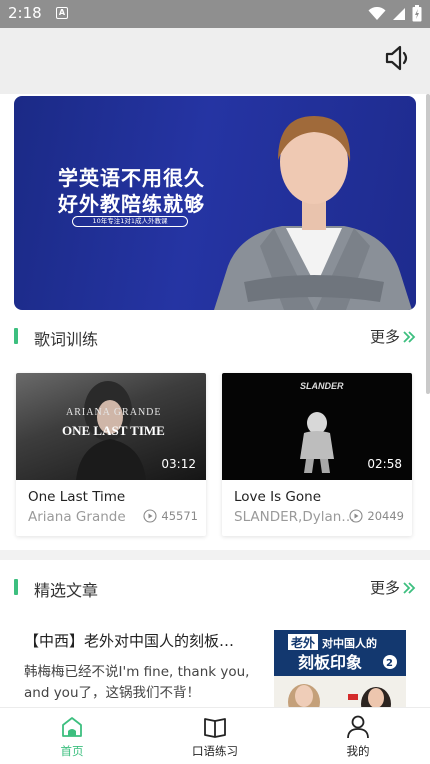 Image resolution: width=430 pixels, height=764 pixels. I want to click on banner-headline-2: 好外教陪练就够, so click(131, 204).